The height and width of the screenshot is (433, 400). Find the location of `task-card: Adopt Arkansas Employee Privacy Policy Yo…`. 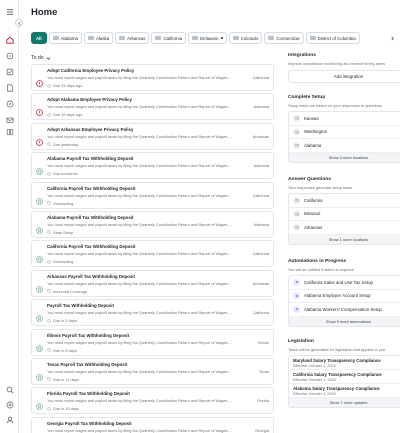

task-card: Adopt Arkansas Employee Privacy Policy Yo… is located at coordinates (152, 136).